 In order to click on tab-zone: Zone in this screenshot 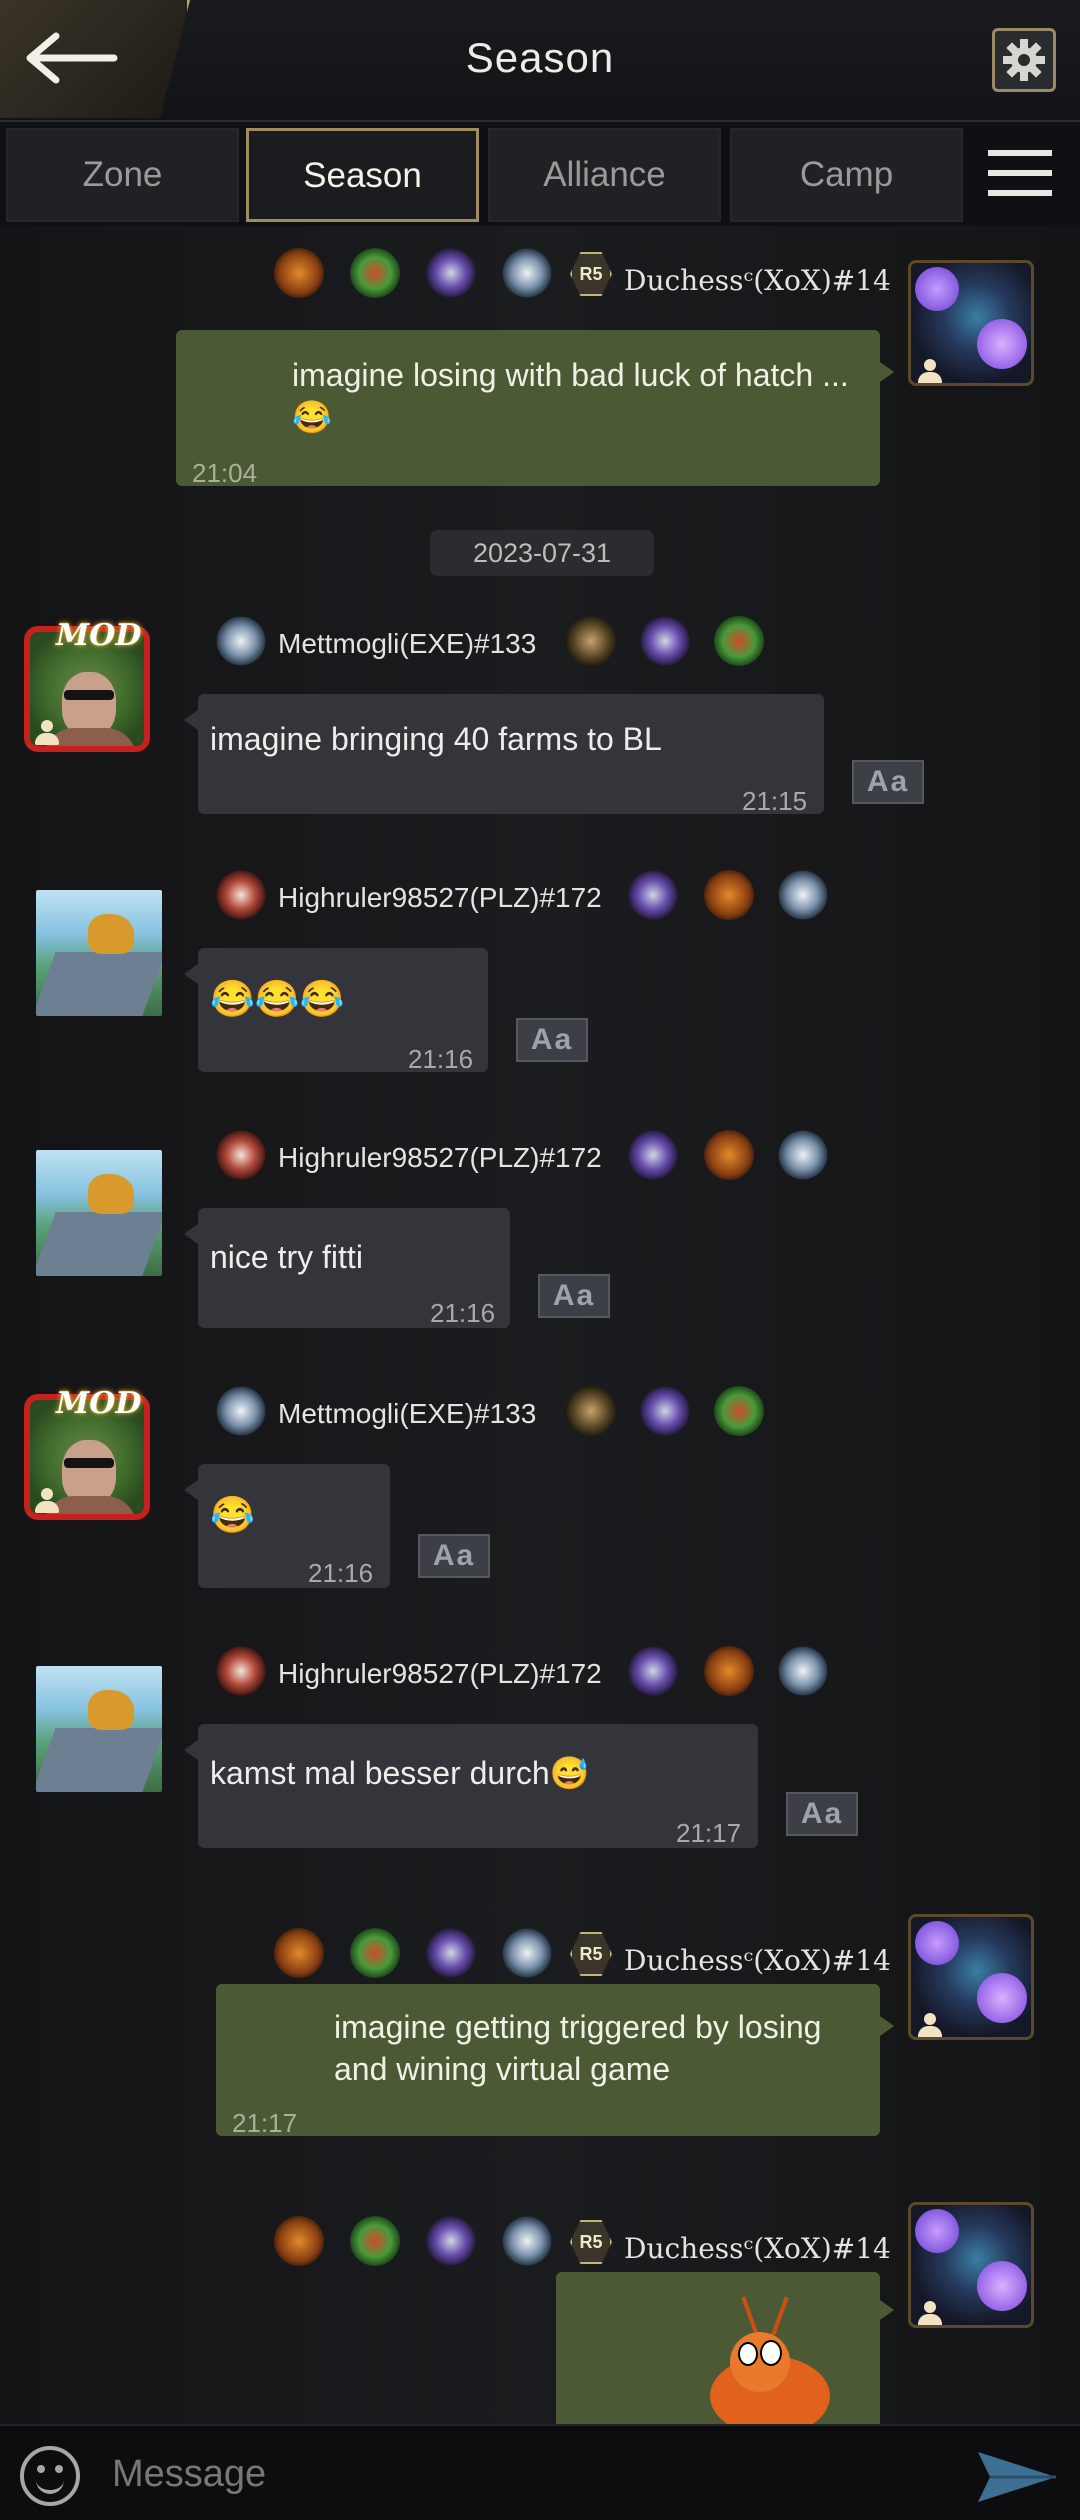, I will do `click(122, 175)`.